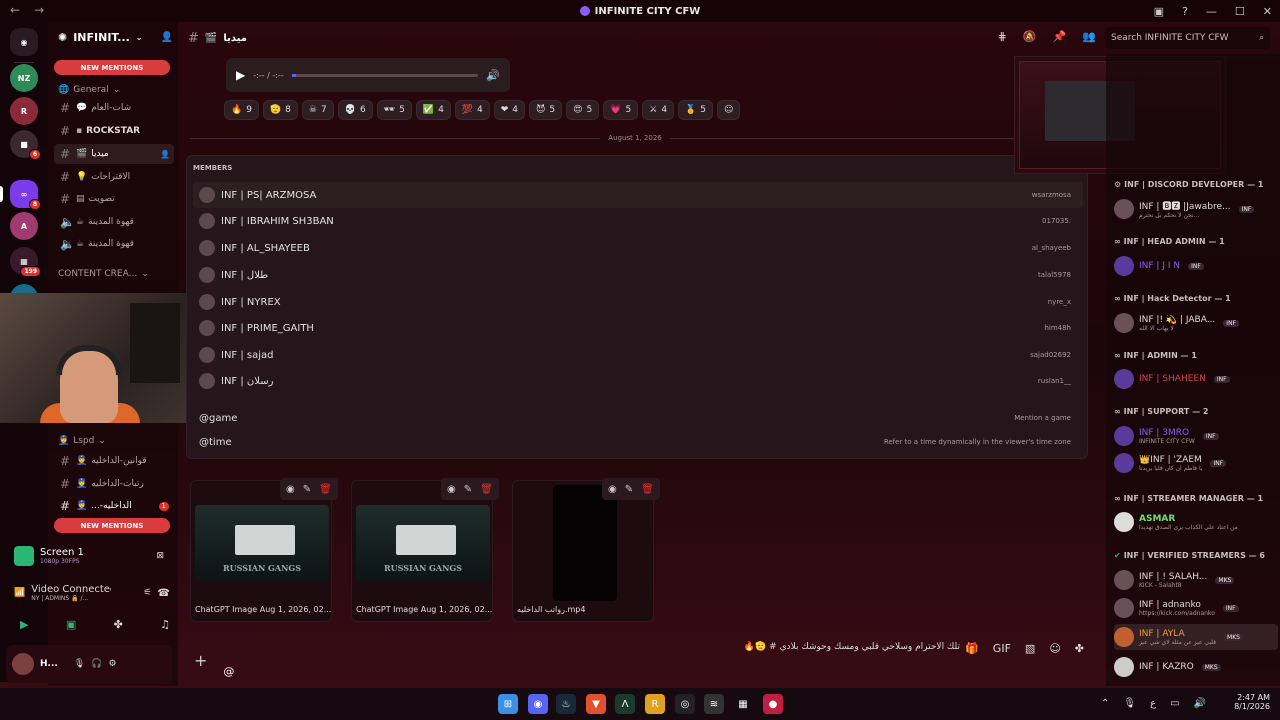 The width and height of the screenshot is (1280, 720). Describe the element at coordinates (114, 108) in the screenshot. I see `channel-item: # 💬 شات-العام` at that location.